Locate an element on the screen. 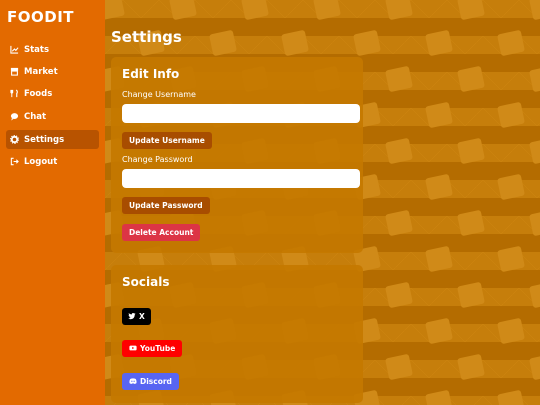 The height and width of the screenshot is (405, 540). sidebar-item-foods: Foods is located at coordinates (52, 93).